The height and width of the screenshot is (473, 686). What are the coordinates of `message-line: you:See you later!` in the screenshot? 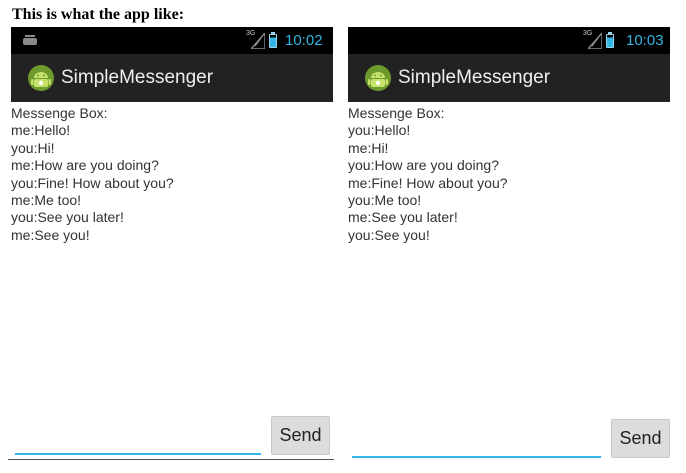 It's located at (67, 217).